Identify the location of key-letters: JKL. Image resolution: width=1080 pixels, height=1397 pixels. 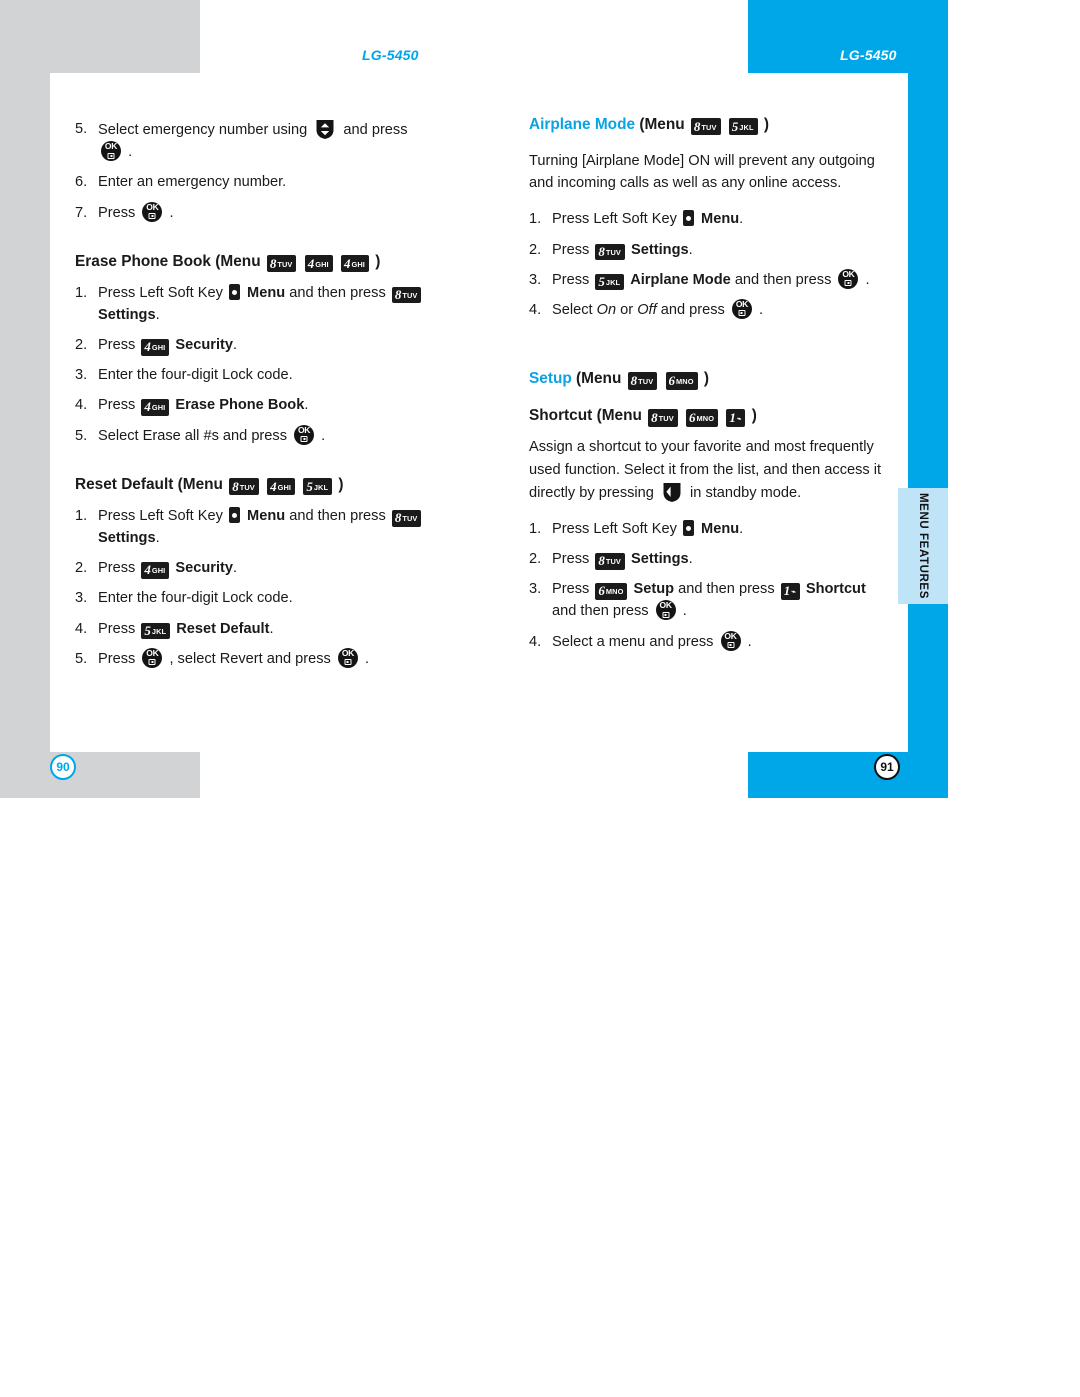
(159, 631).